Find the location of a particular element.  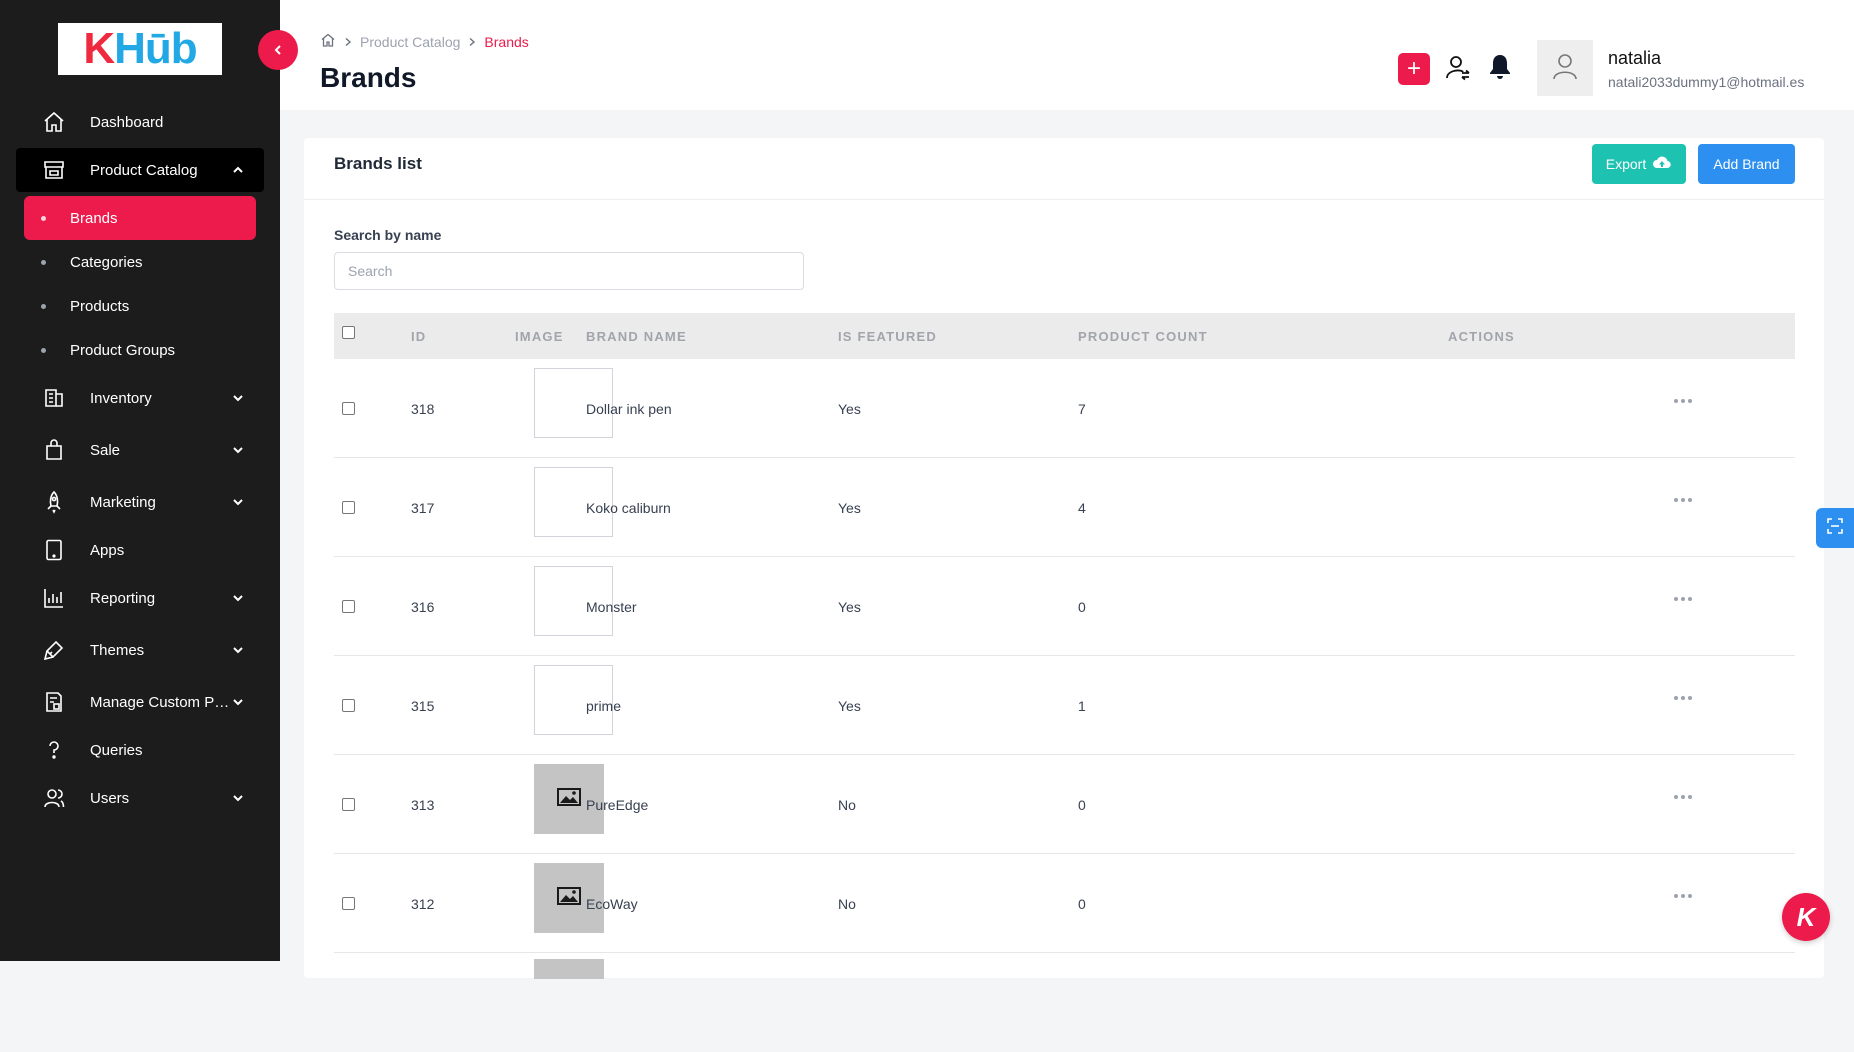

sidebar-item-label: Sale is located at coordinates (105, 450).